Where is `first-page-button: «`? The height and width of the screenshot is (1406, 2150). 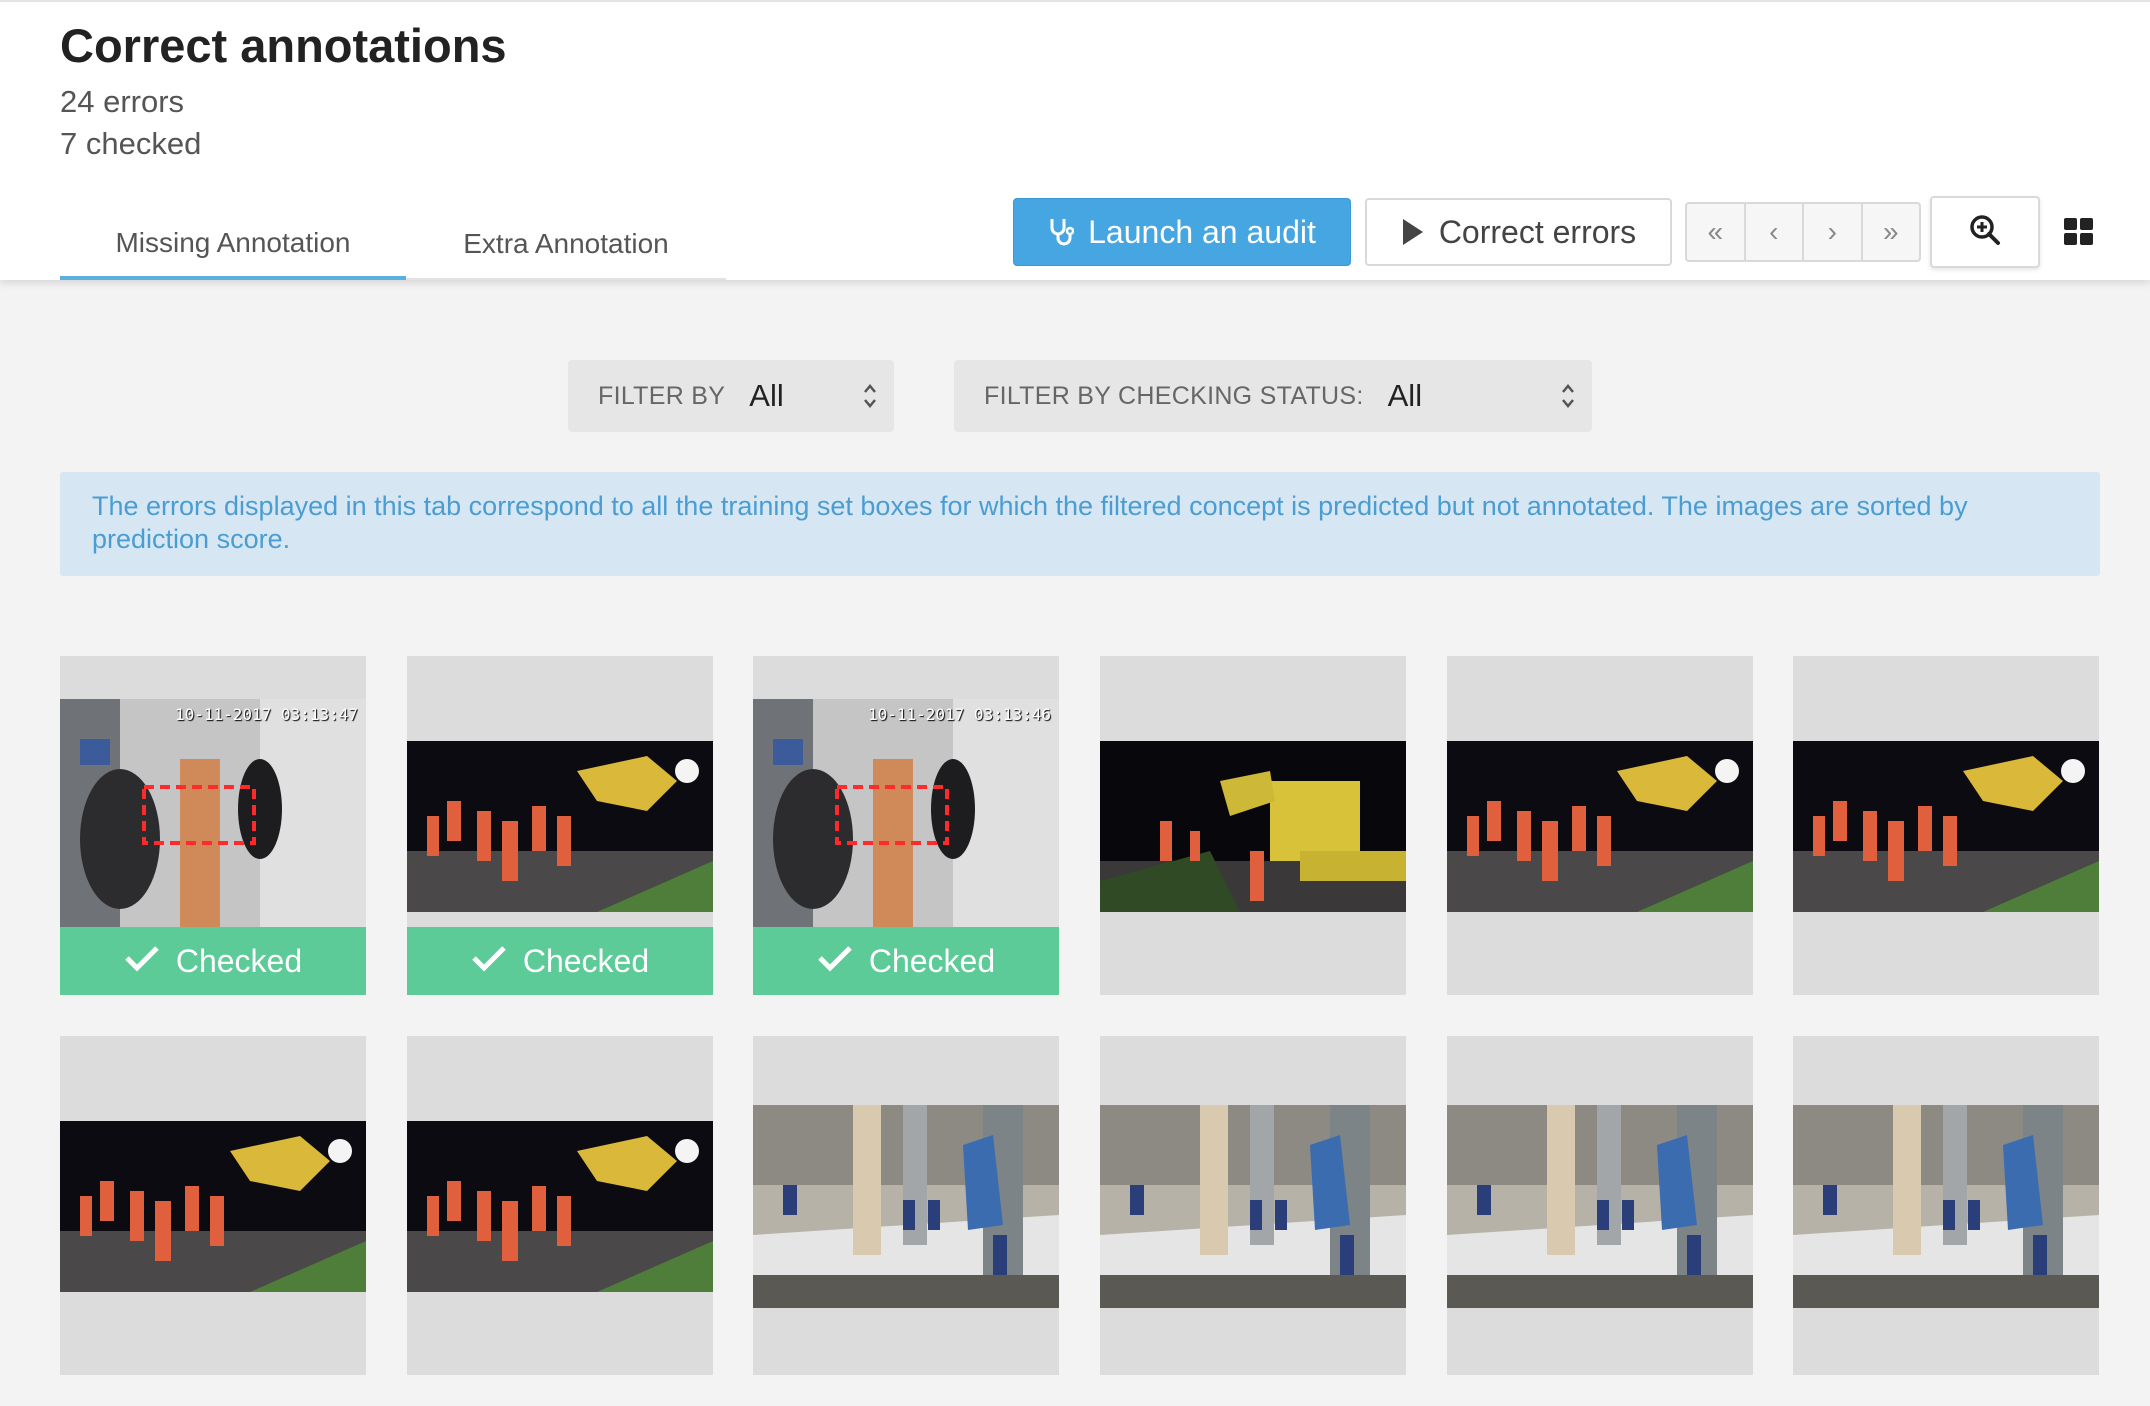 first-page-button: « is located at coordinates (1716, 232).